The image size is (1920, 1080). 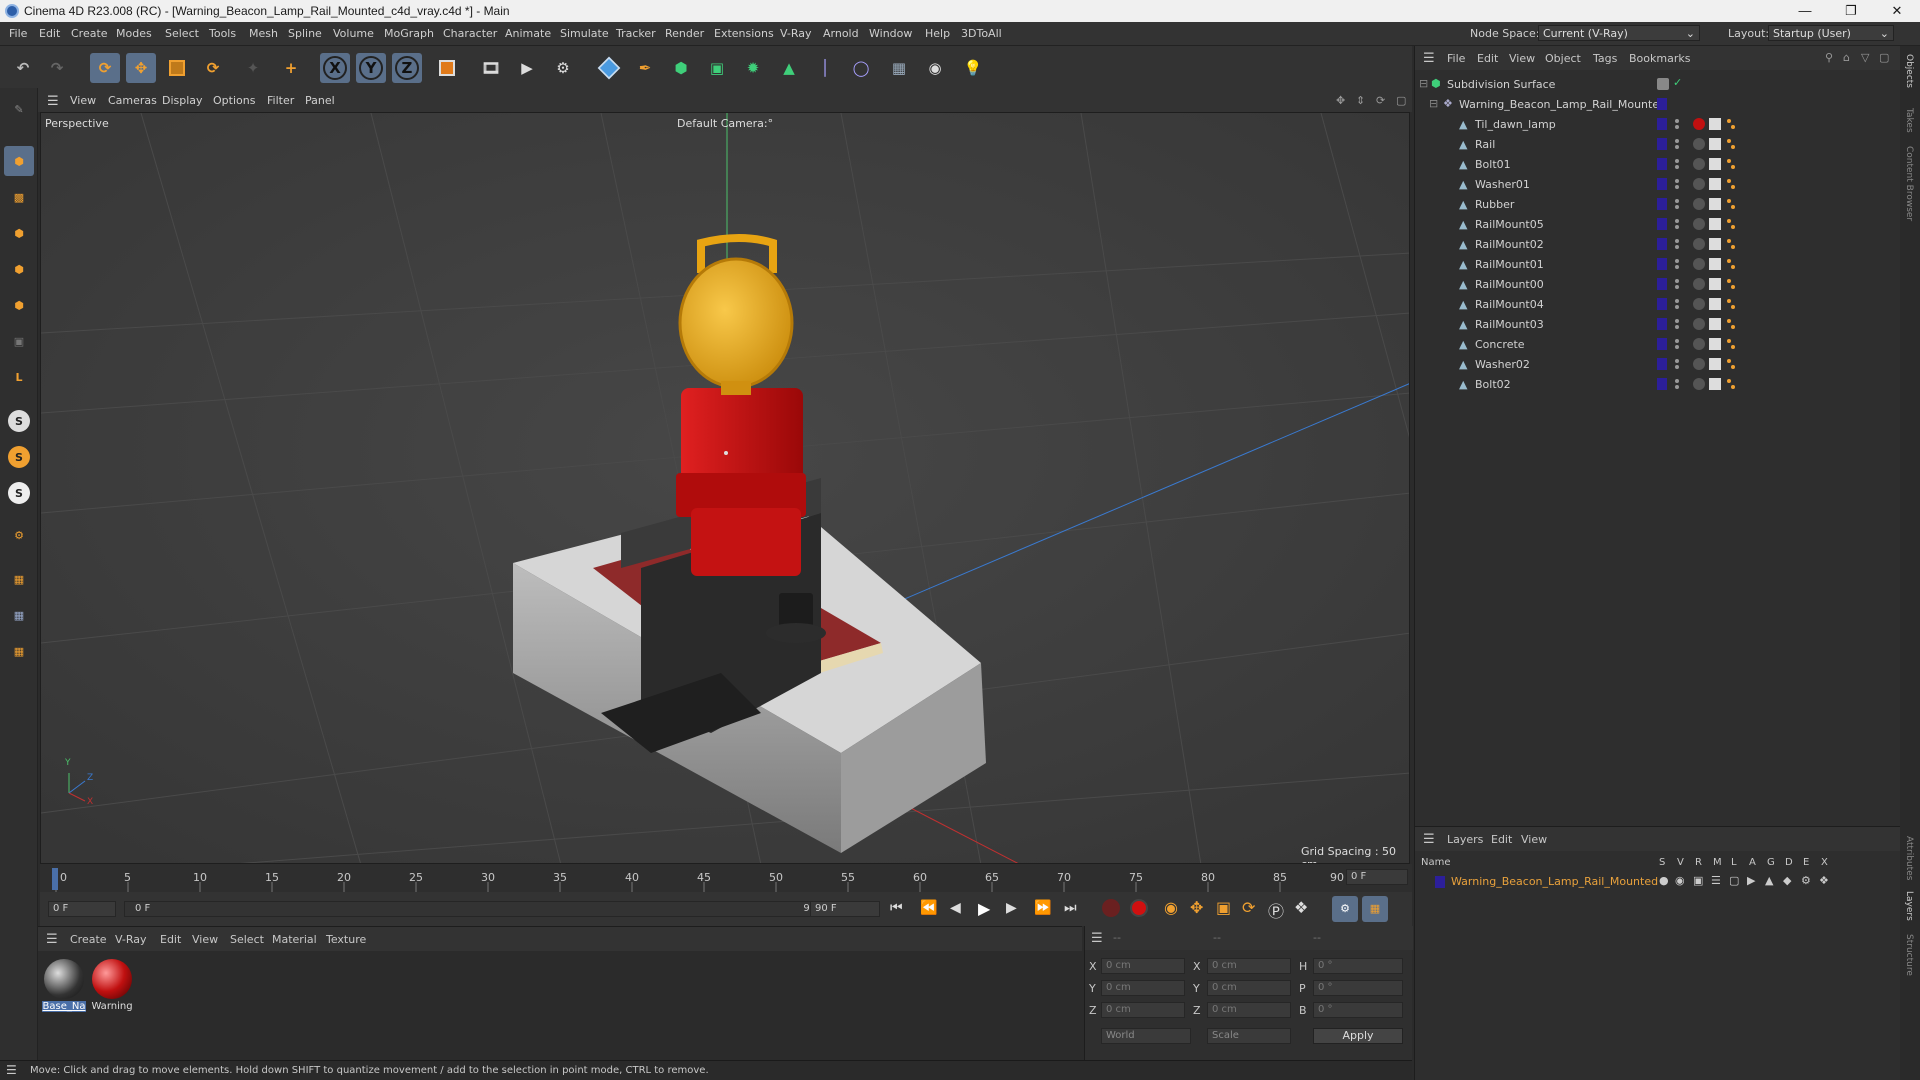 What do you see at coordinates (320, 100) in the screenshot?
I see `viewport-menu-panel: Panel` at bounding box center [320, 100].